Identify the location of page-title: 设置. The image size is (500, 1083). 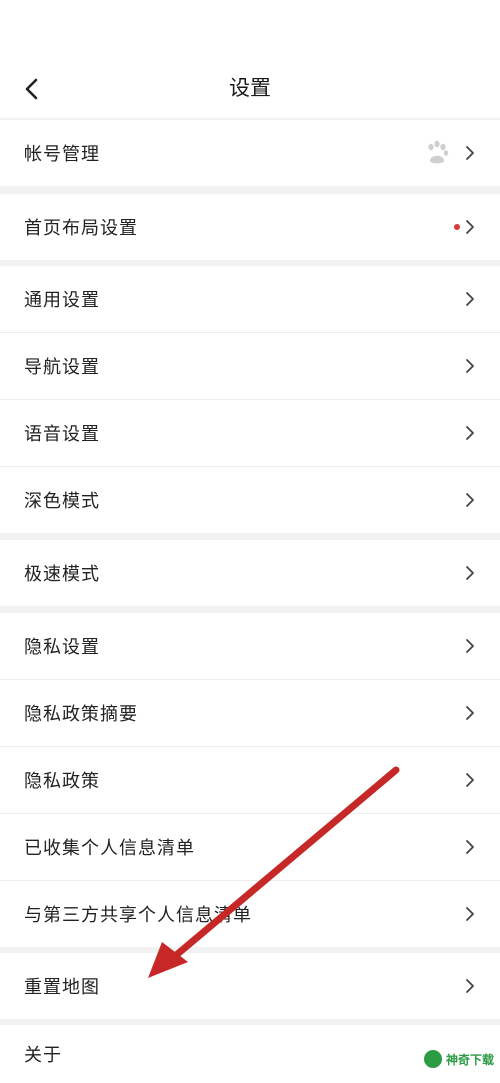
(250, 88).